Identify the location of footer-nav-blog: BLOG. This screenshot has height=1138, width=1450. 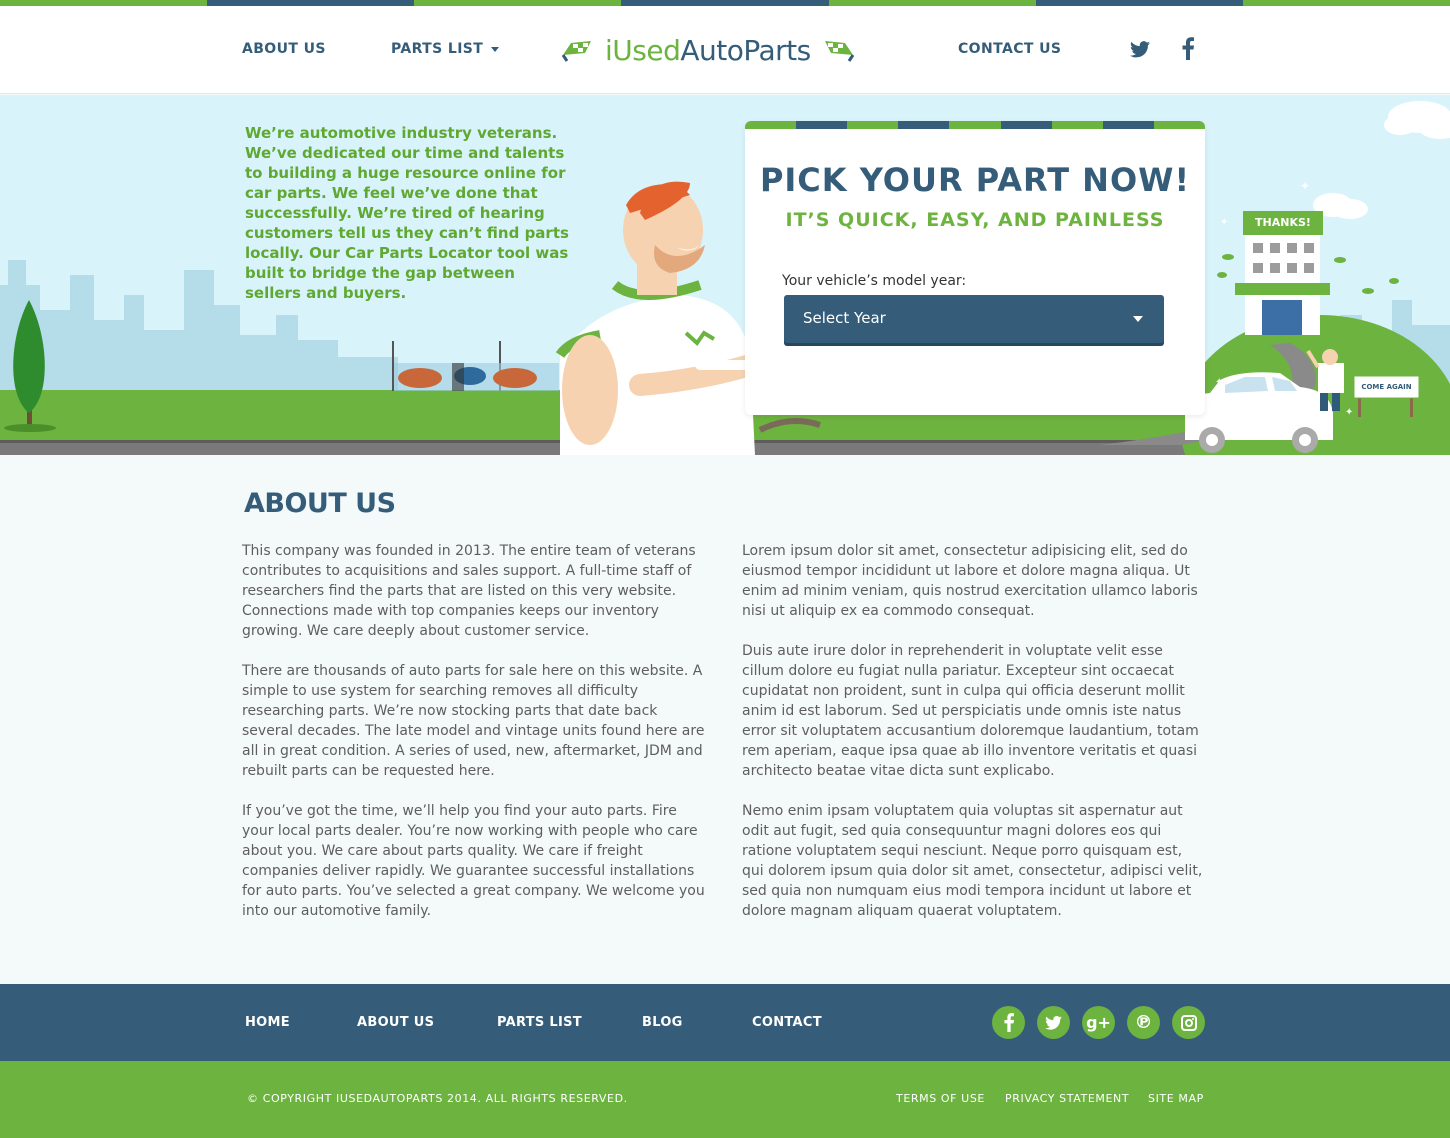
(662, 1022).